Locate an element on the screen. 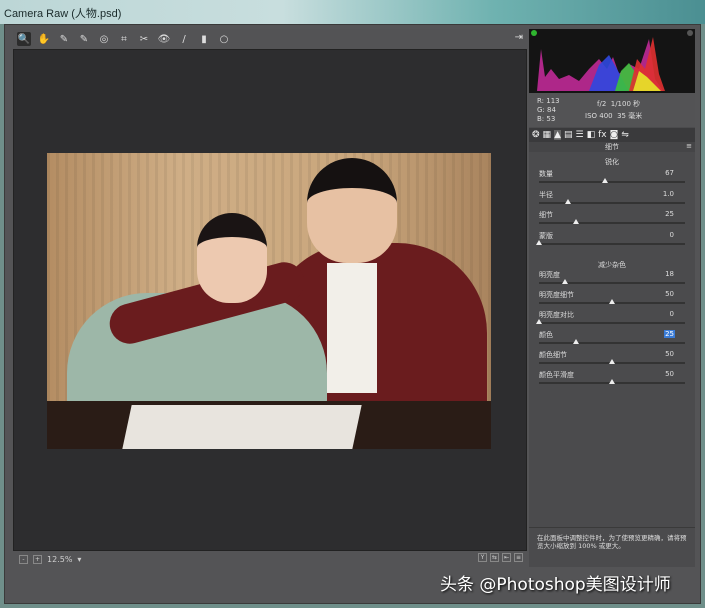 Image resolution: width=705 pixels, height=608 pixels. zoom-dropdown-icon: ▾ is located at coordinates (79, 559).